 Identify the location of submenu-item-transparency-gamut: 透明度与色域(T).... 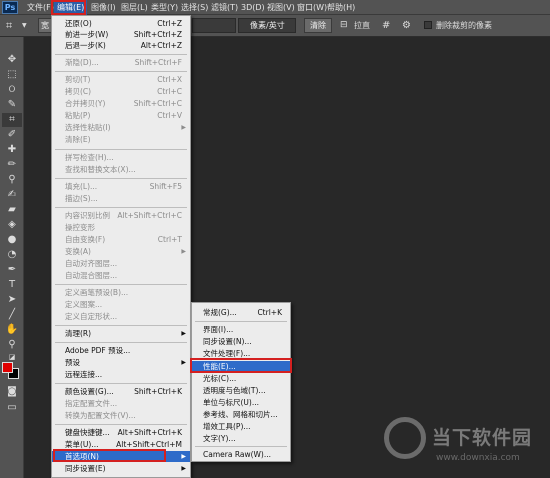
(241, 390).